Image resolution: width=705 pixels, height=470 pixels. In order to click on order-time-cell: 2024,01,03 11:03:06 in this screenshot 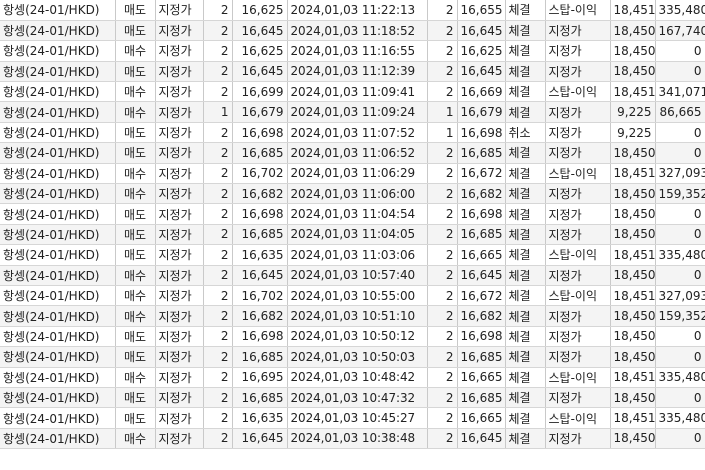, I will do `click(357, 255)`.